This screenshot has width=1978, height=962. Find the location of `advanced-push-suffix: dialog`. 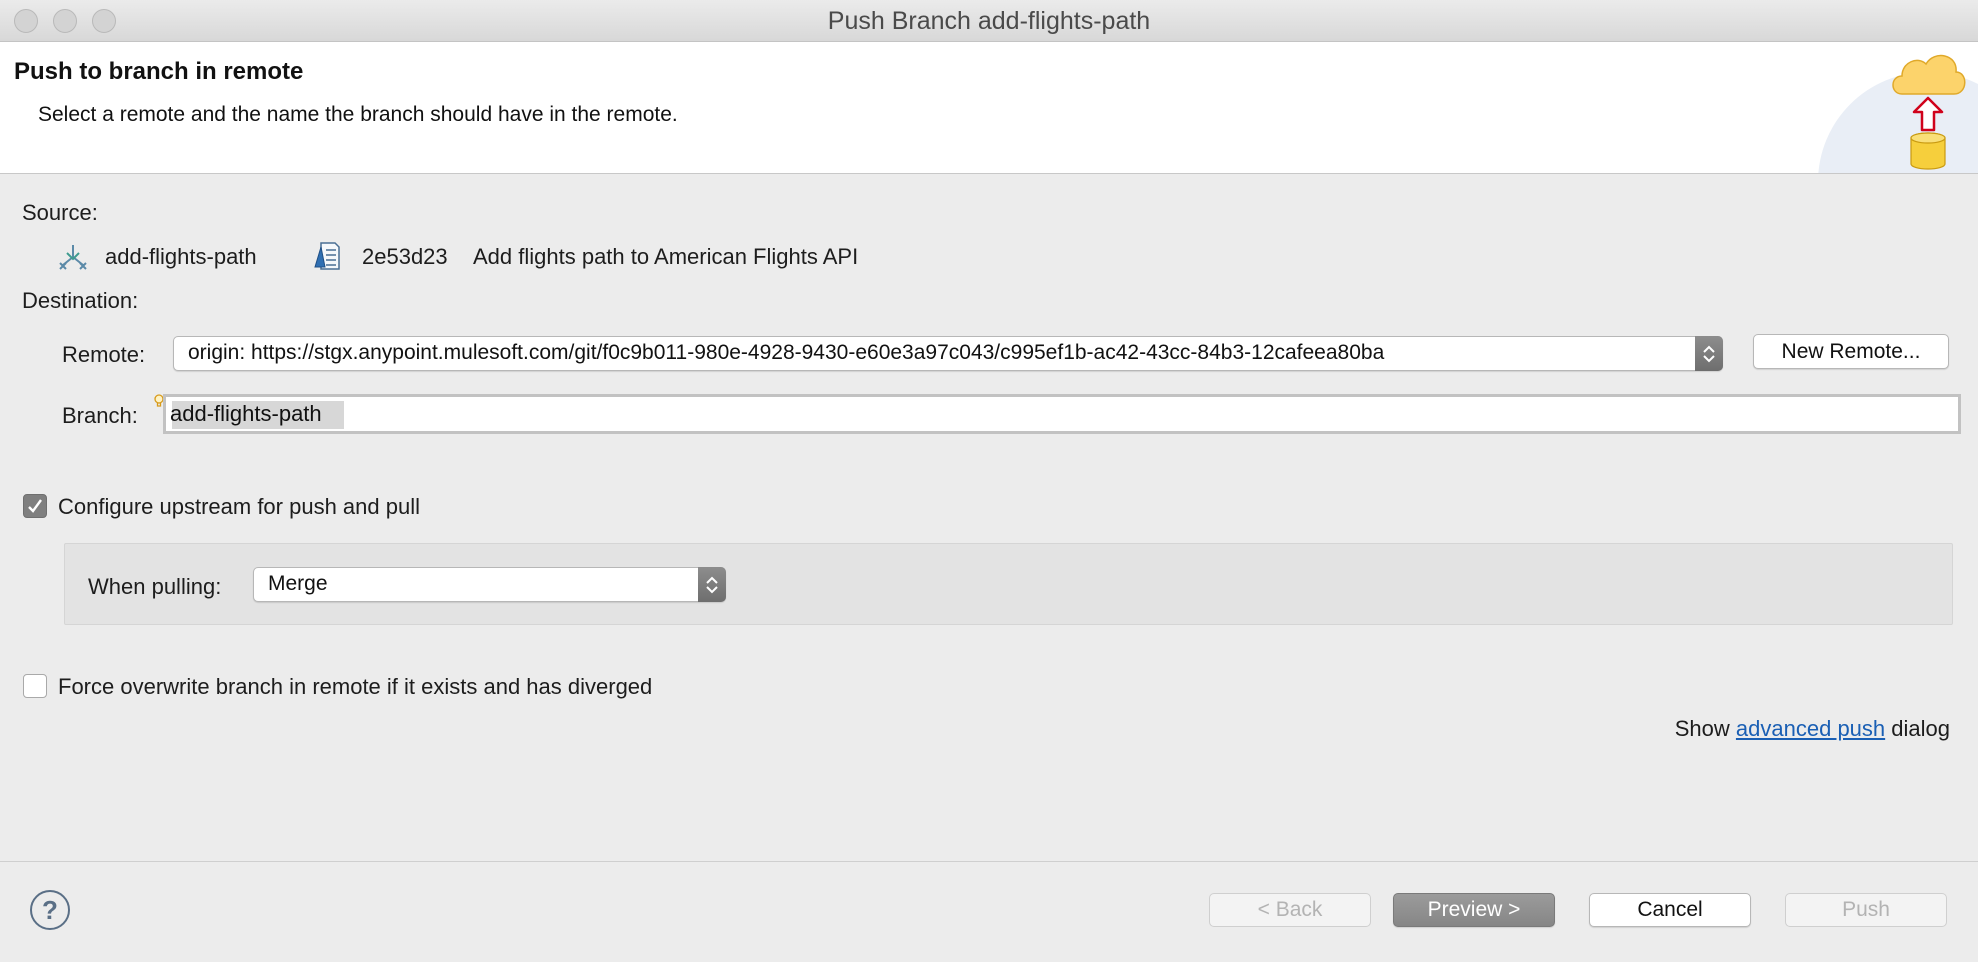

advanced-push-suffix: dialog is located at coordinates (1920, 728).